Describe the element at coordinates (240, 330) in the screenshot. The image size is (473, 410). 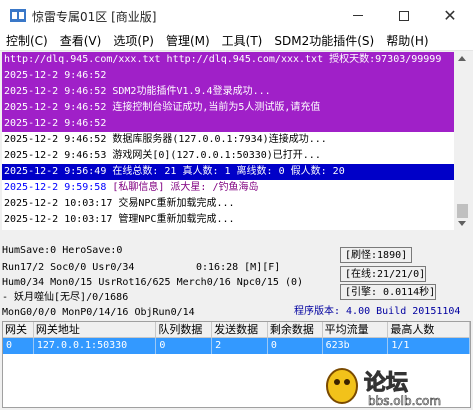
I see `column-header: 发送数据` at that location.